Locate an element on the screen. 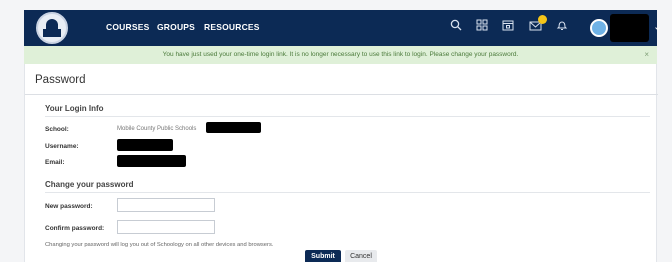 The image size is (672, 262). login-info-heading: Your Login Info is located at coordinates (74, 108).